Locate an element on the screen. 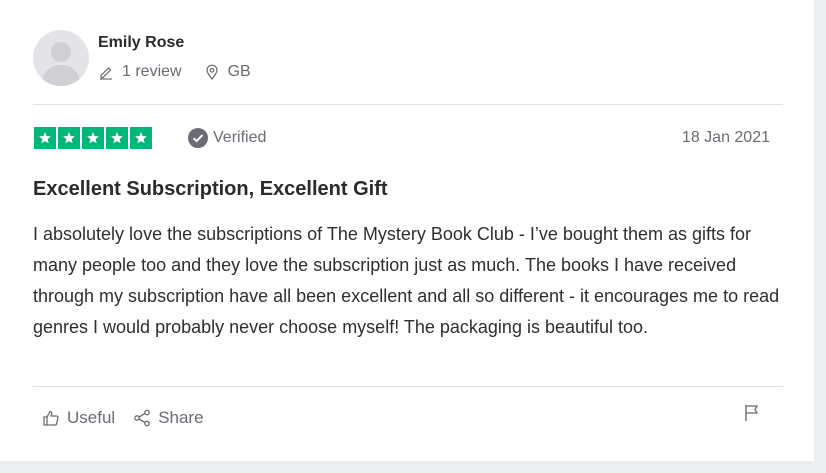 This screenshot has width=826, height=473. review-count-label: 1 review is located at coordinates (152, 71).